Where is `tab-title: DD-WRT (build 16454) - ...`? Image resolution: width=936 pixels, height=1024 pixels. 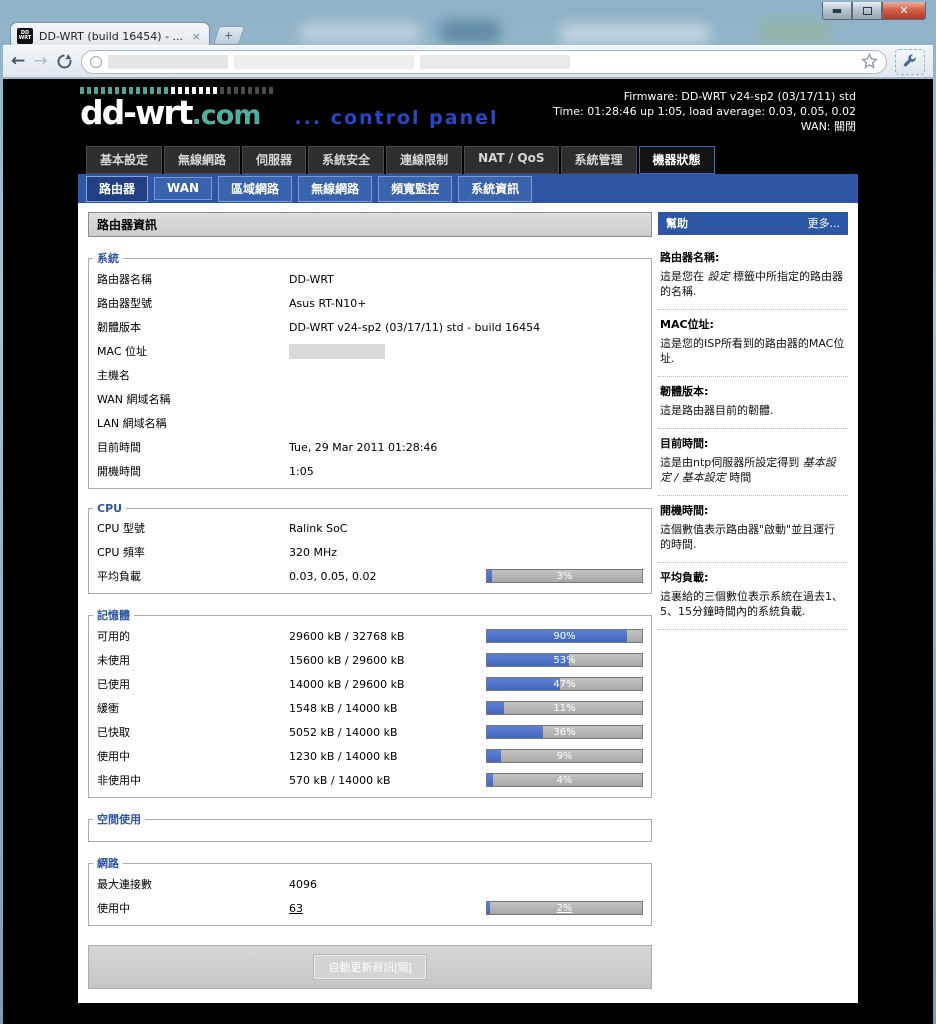
tab-title: DD-WRT (build 16454) - ... is located at coordinates (111, 36).